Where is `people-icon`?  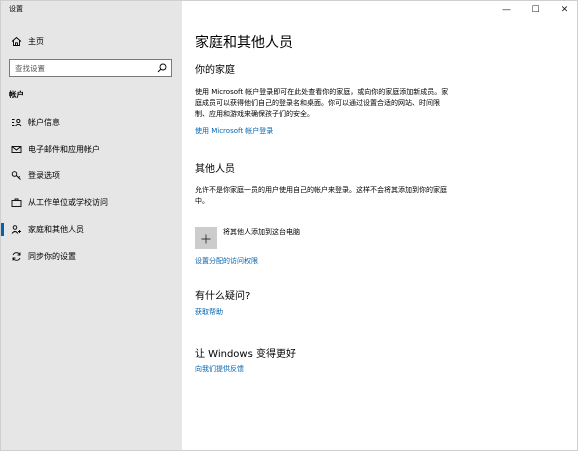 people-icon is located at coordinates (16, 230).